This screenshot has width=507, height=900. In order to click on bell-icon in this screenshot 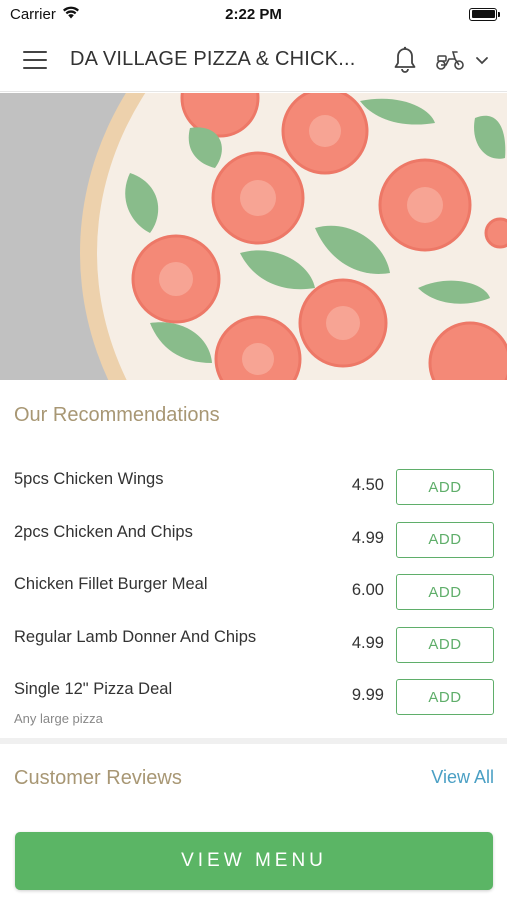, I will do `click(405, 59)`.